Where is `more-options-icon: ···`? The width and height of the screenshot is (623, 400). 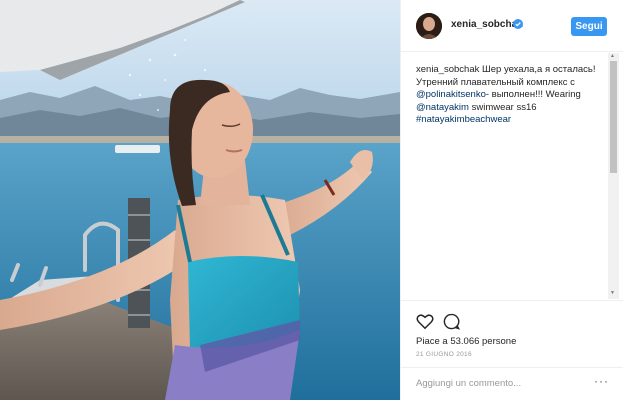
more-options-icon: ··· is located at coordinates (601, 381).